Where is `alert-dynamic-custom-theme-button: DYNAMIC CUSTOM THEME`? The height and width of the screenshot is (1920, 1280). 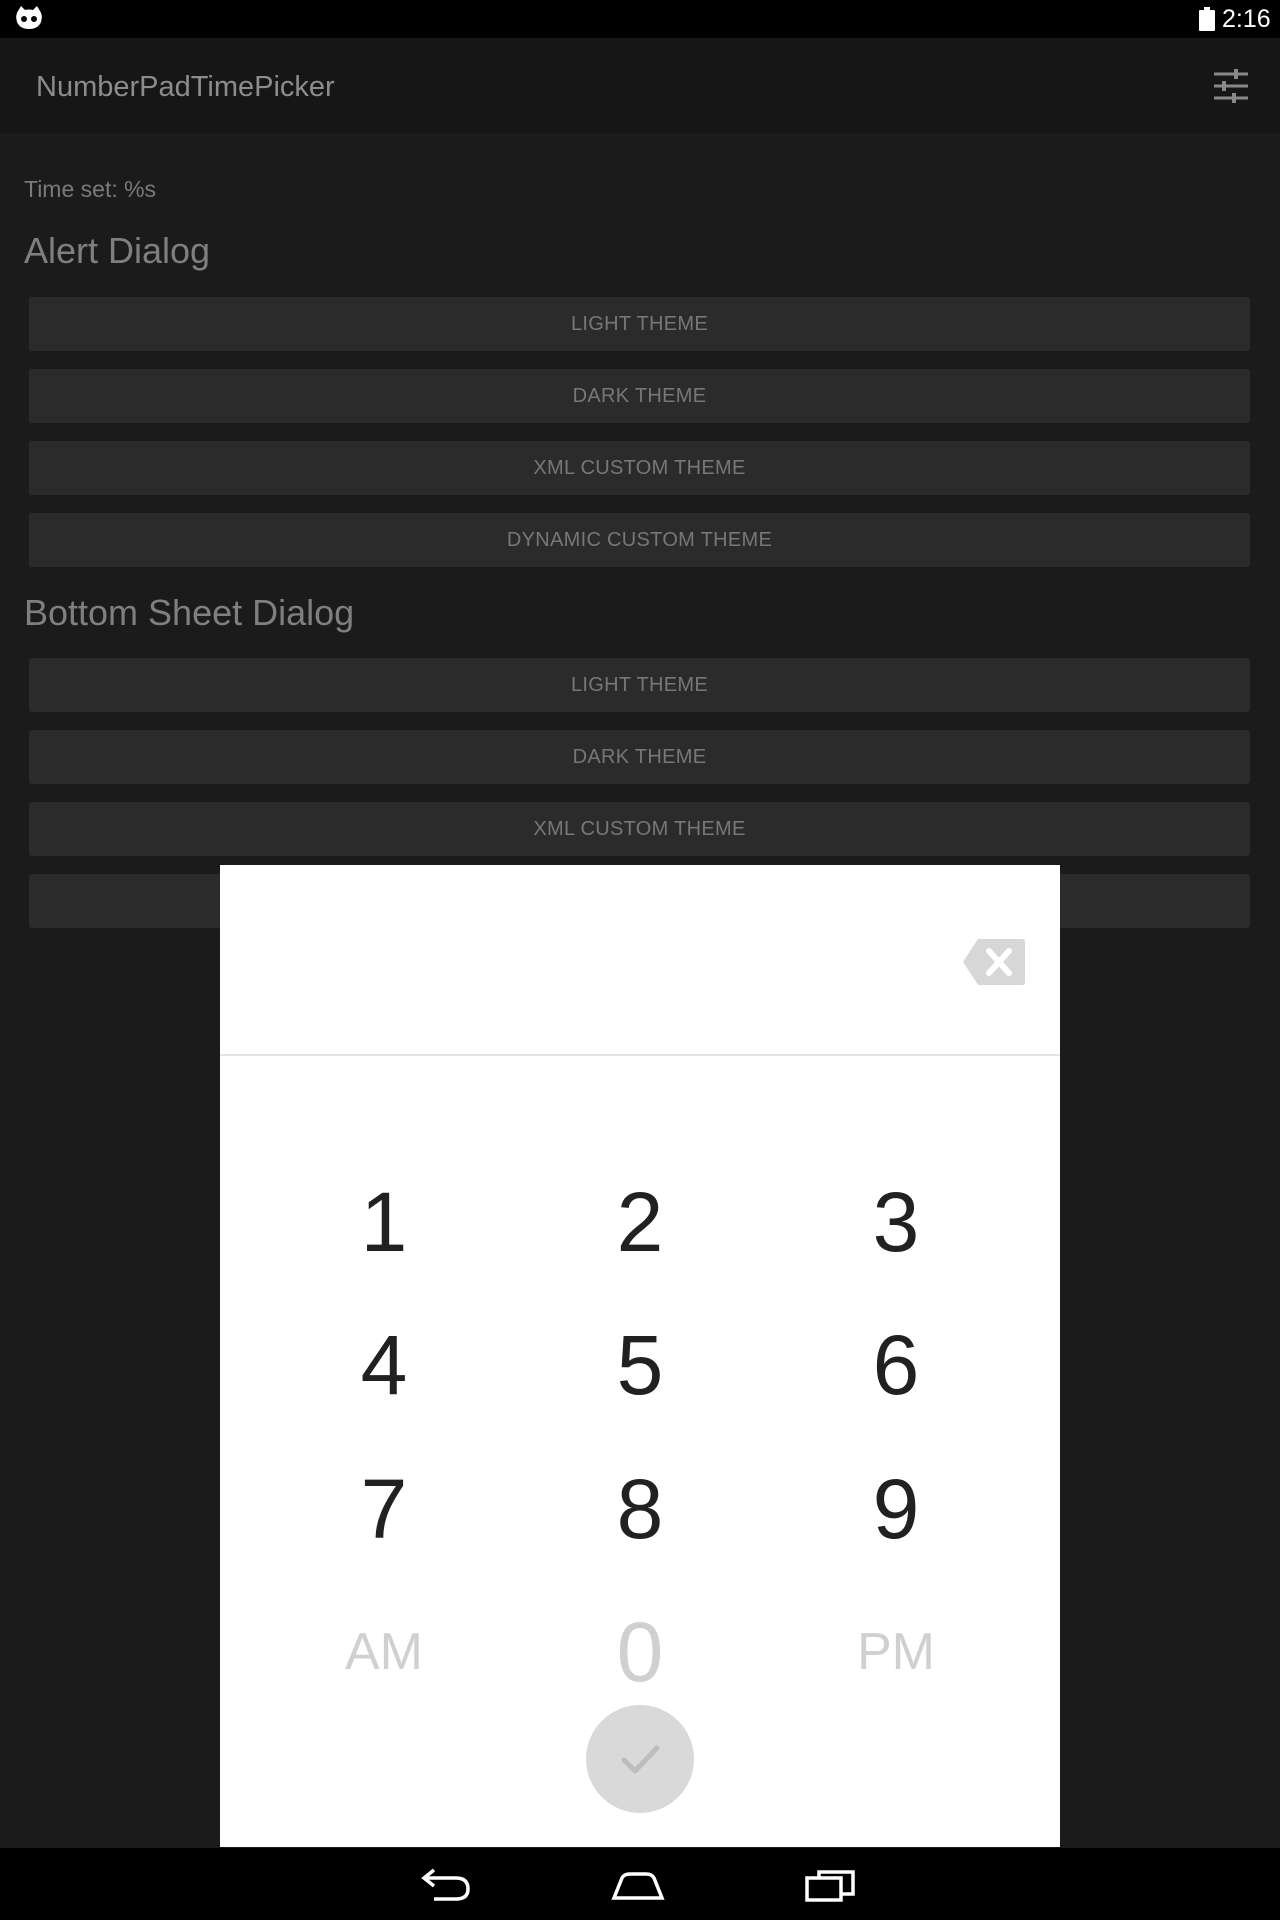
alert-dynamic-custom-theme-button: DYNAMIC CUSTOM THEME is located at coordinates (639, 540).